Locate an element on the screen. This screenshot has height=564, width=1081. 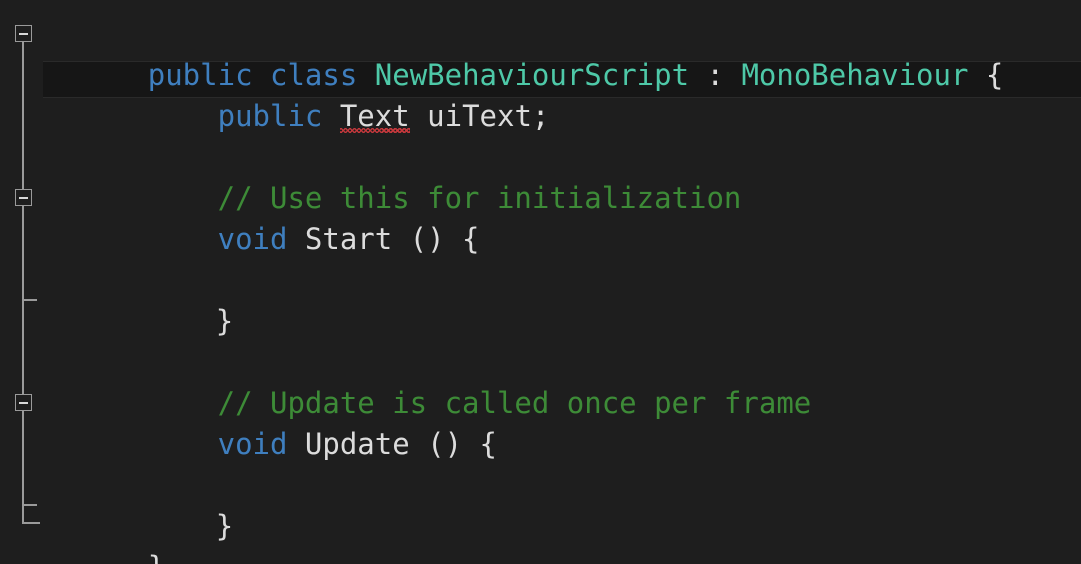
fold-tick-update-end is located at coordinates (30, 505).